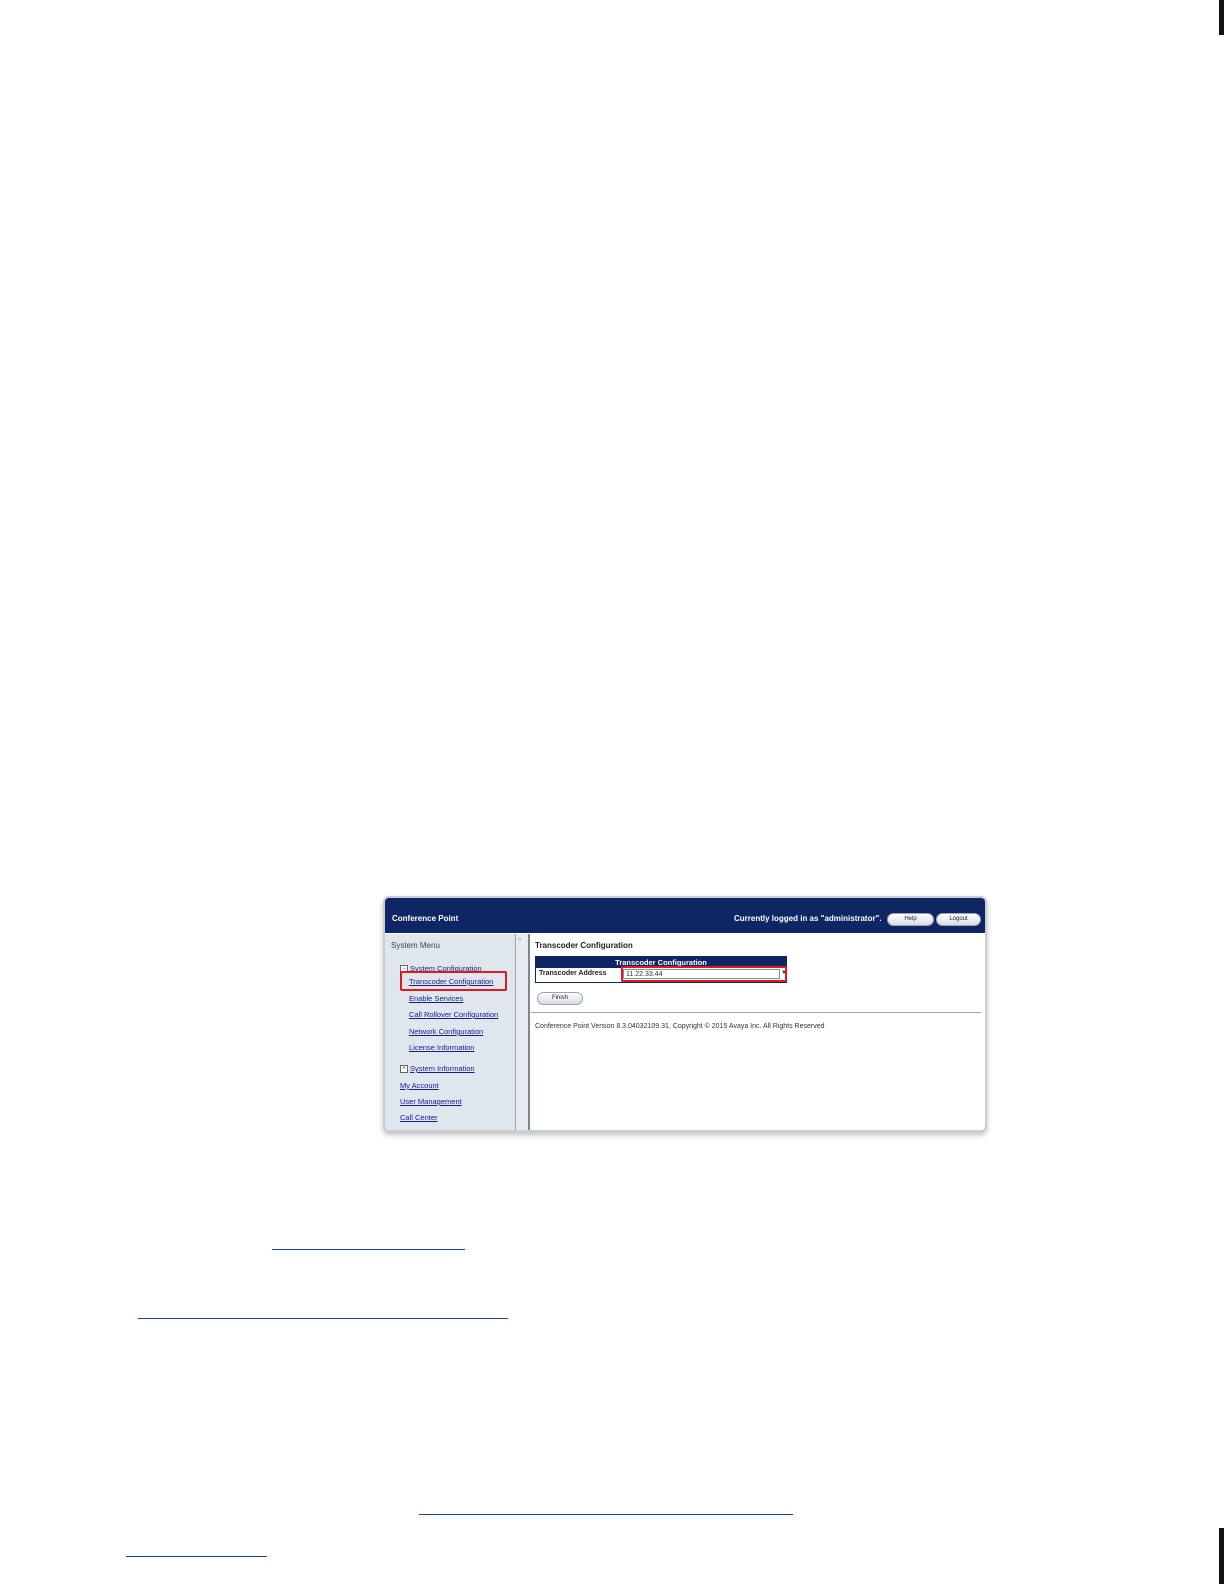 Image resolution: width=1224 pixels, height=1584 pixels. Describe the element at coordinates (704, 974) in the screenshot. I see `highlight-box-transcoder-address` at that location.